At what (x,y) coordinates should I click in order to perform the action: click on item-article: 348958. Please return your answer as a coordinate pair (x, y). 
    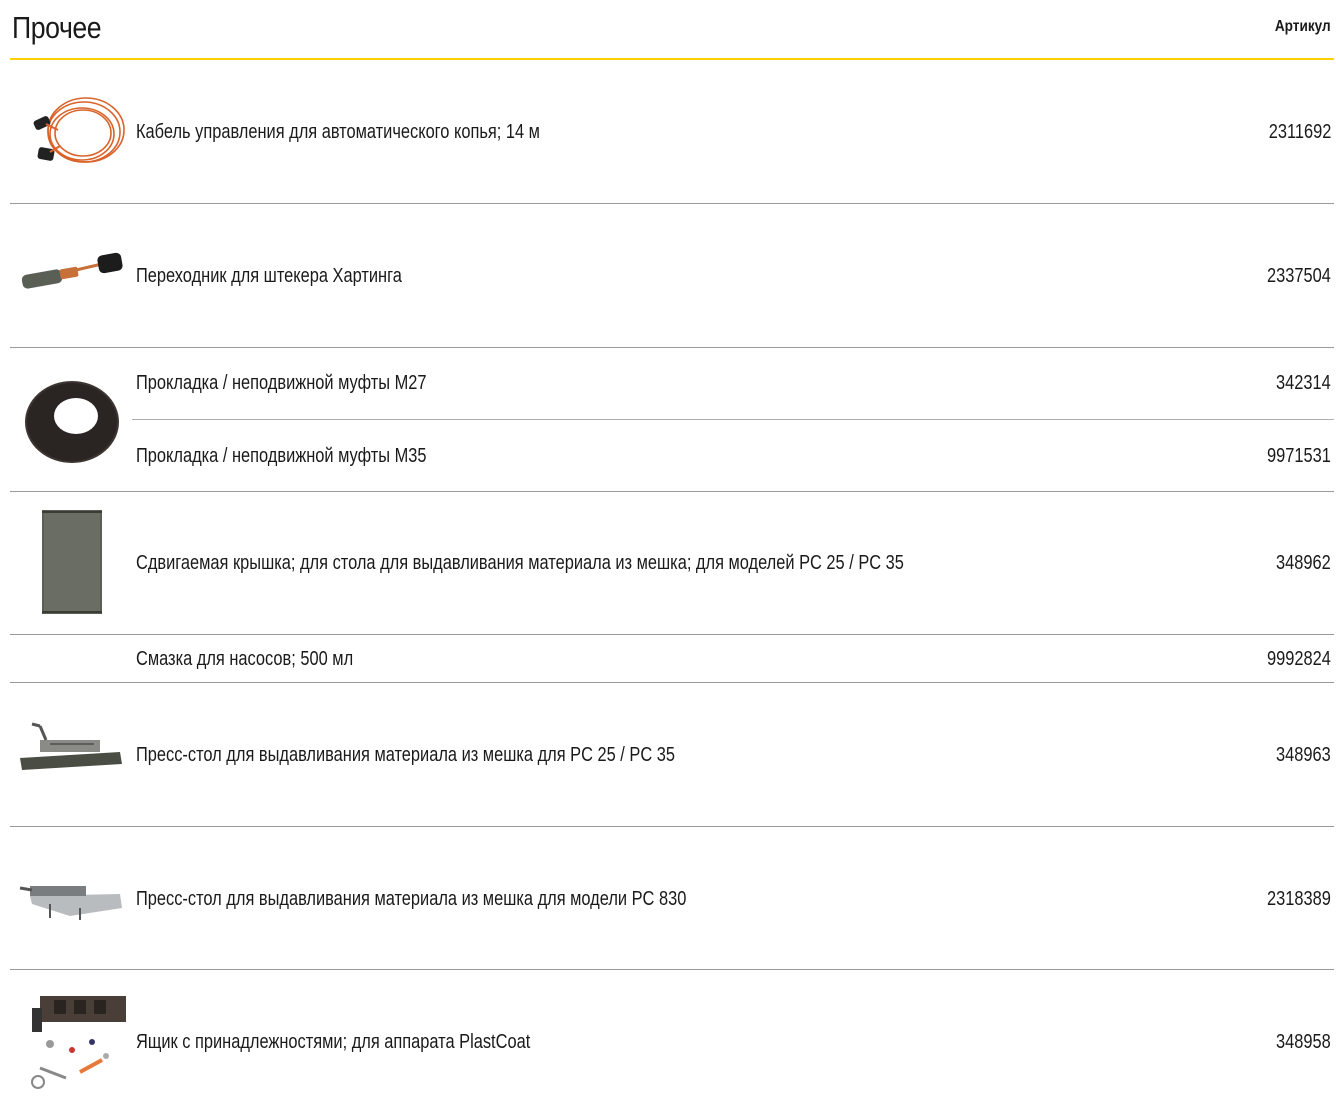
    Looking at the image, I should click on (1303, 1042).